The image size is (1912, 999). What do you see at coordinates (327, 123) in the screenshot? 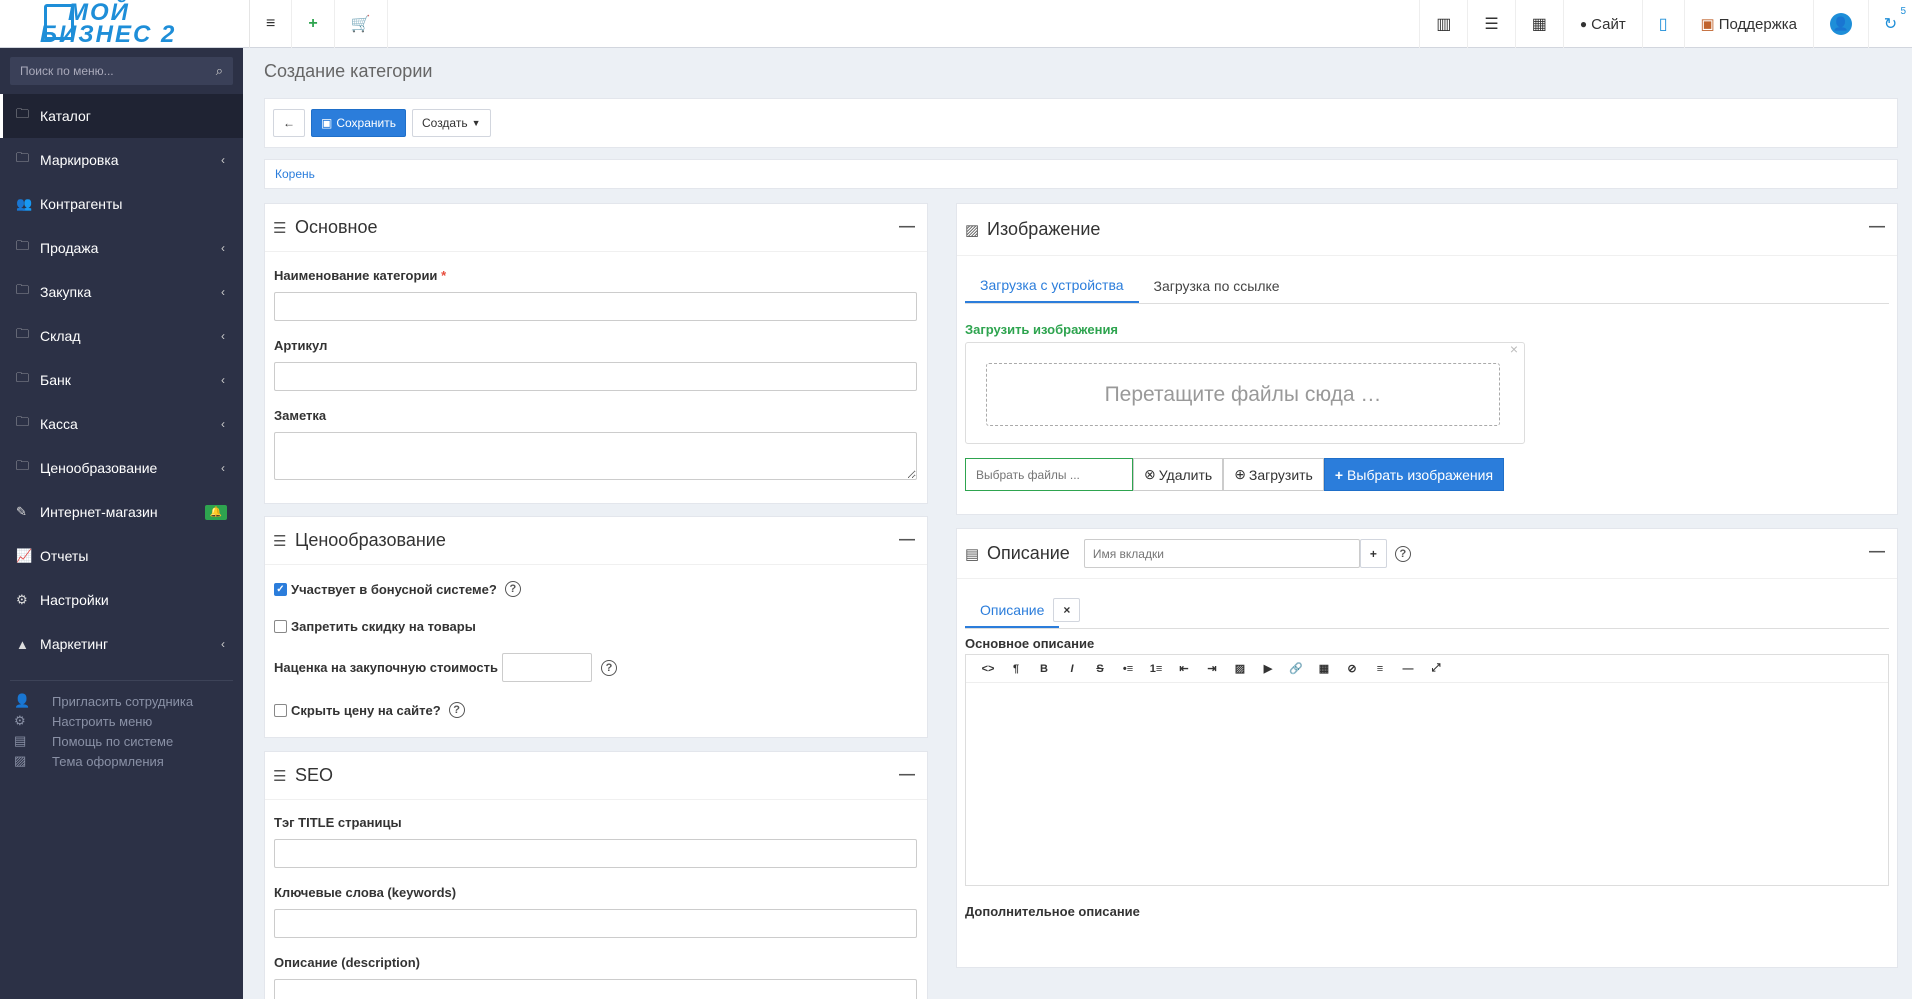
I see `floppy-icon: ▣` at bounding box center [327, 123].